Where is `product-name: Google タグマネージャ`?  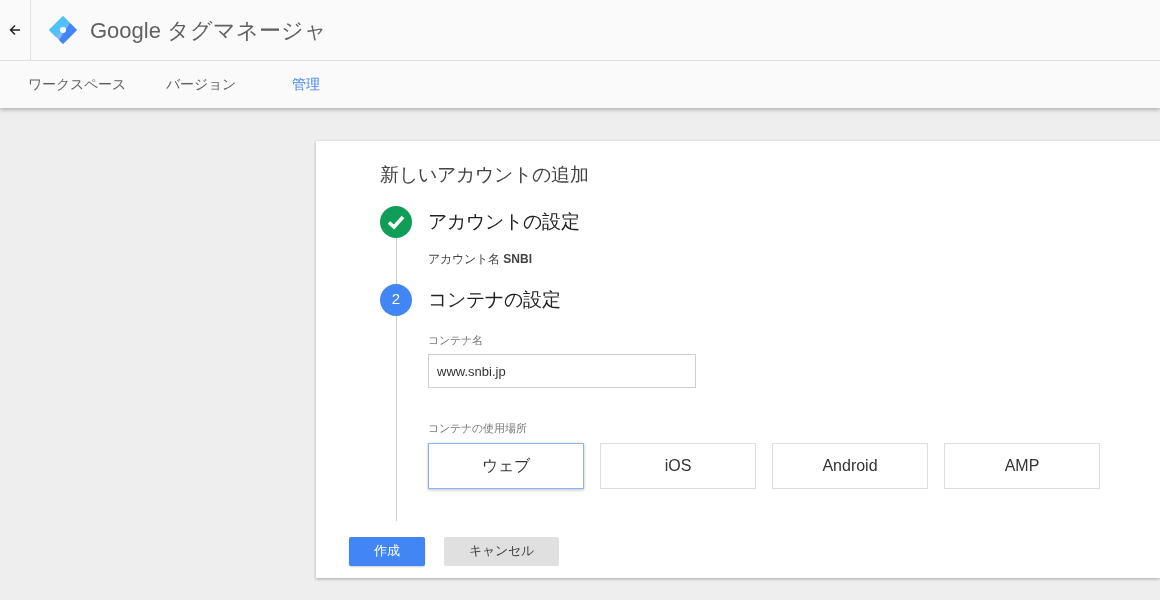
product-name: Google タグマネージャ is located at coordinates (209, 30).